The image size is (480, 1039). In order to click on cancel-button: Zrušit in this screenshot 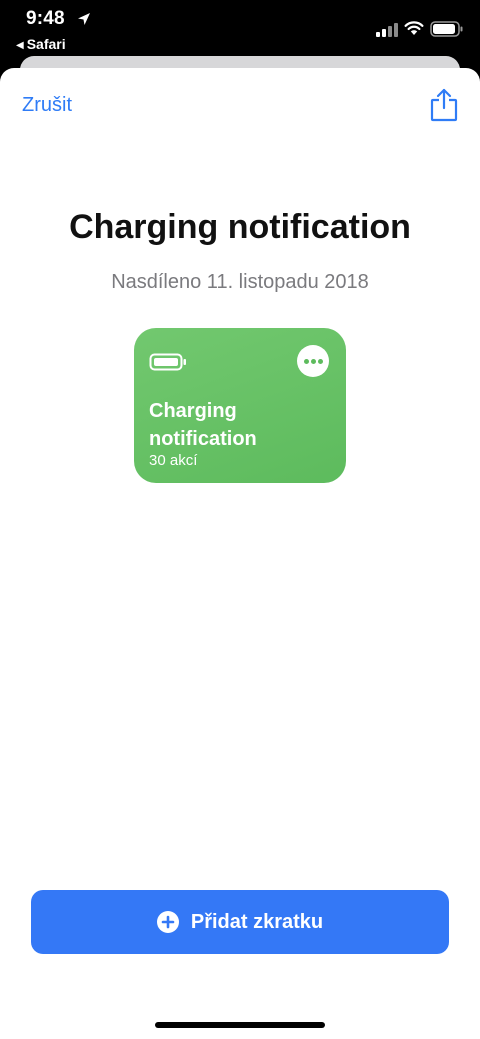, I will do `click(47, 105)`.